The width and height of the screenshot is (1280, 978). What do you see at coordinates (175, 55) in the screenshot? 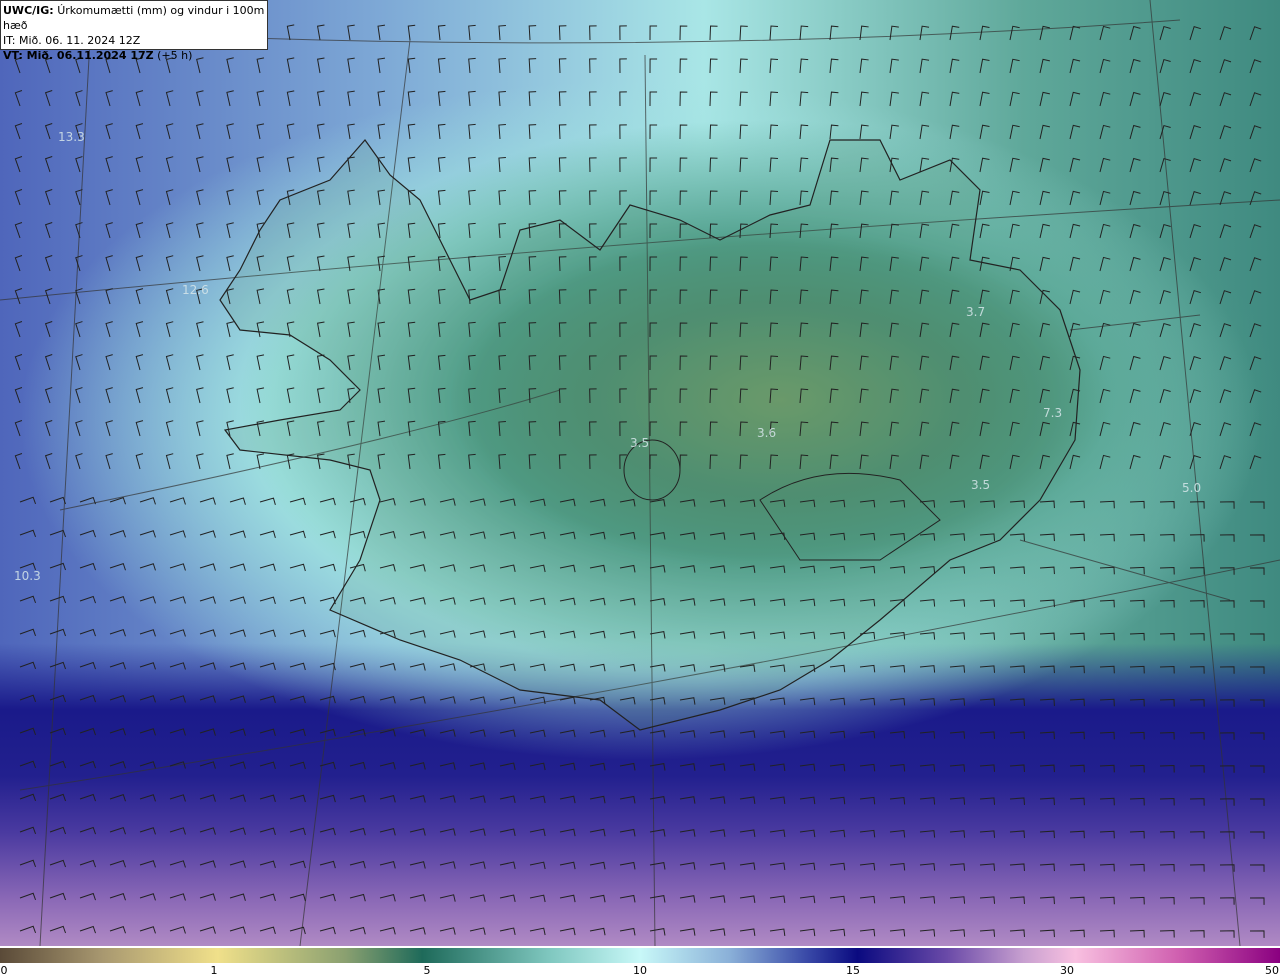
I see `lead-time: (+5 h)` at bounding box center [175, 55].